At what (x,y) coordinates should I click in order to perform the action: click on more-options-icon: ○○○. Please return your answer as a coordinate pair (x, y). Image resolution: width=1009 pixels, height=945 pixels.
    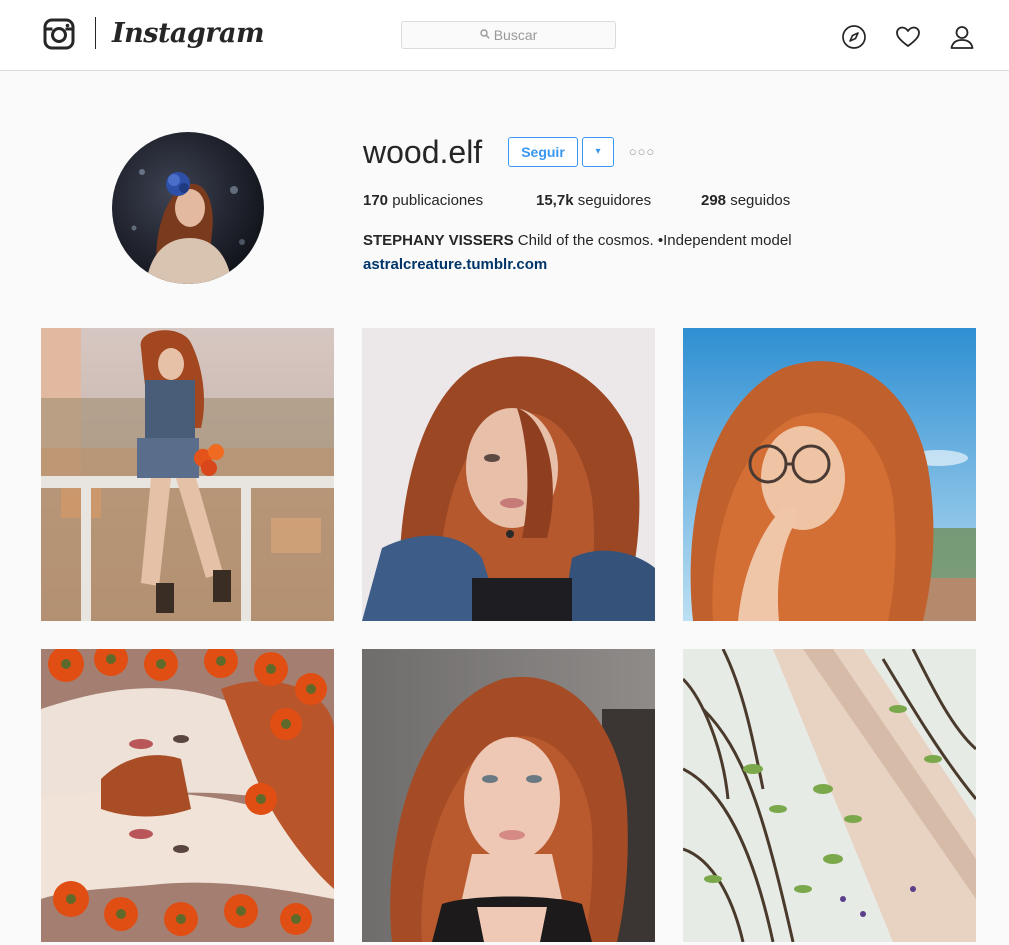
    Looking at the image, I should click on (642, 151).